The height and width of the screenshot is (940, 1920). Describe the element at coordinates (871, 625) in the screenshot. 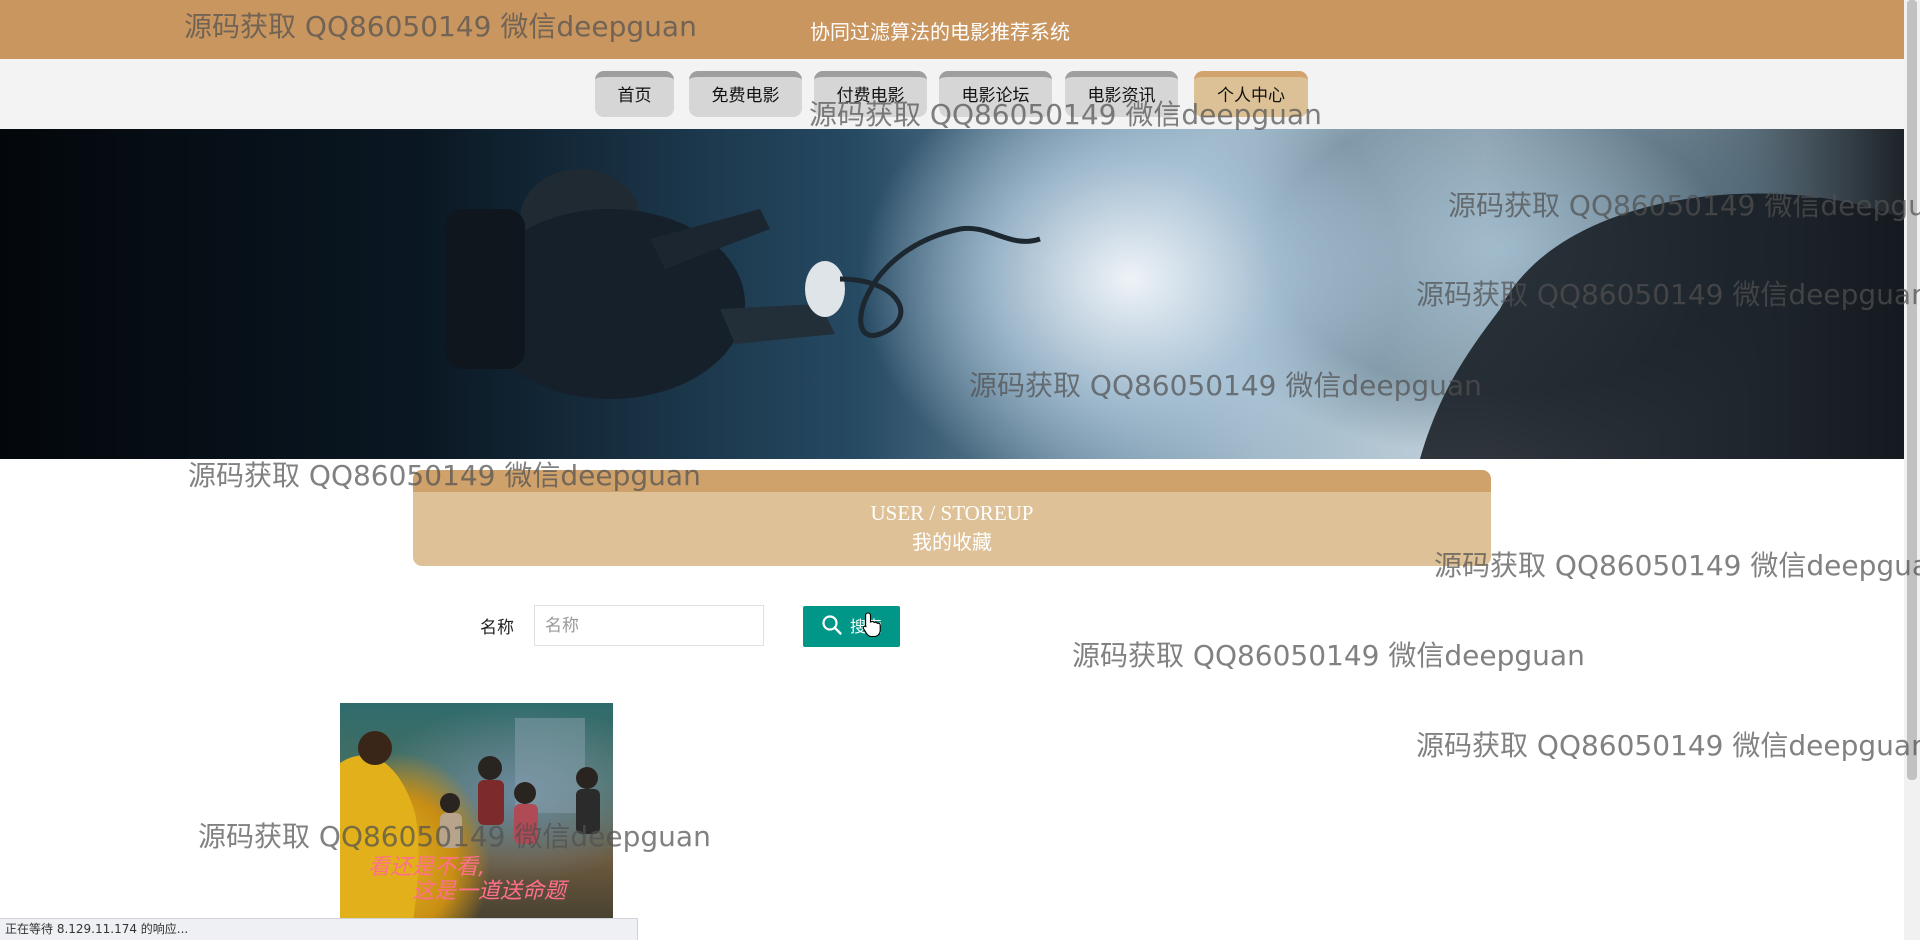

I see `hand-cursor-icon` at that location.